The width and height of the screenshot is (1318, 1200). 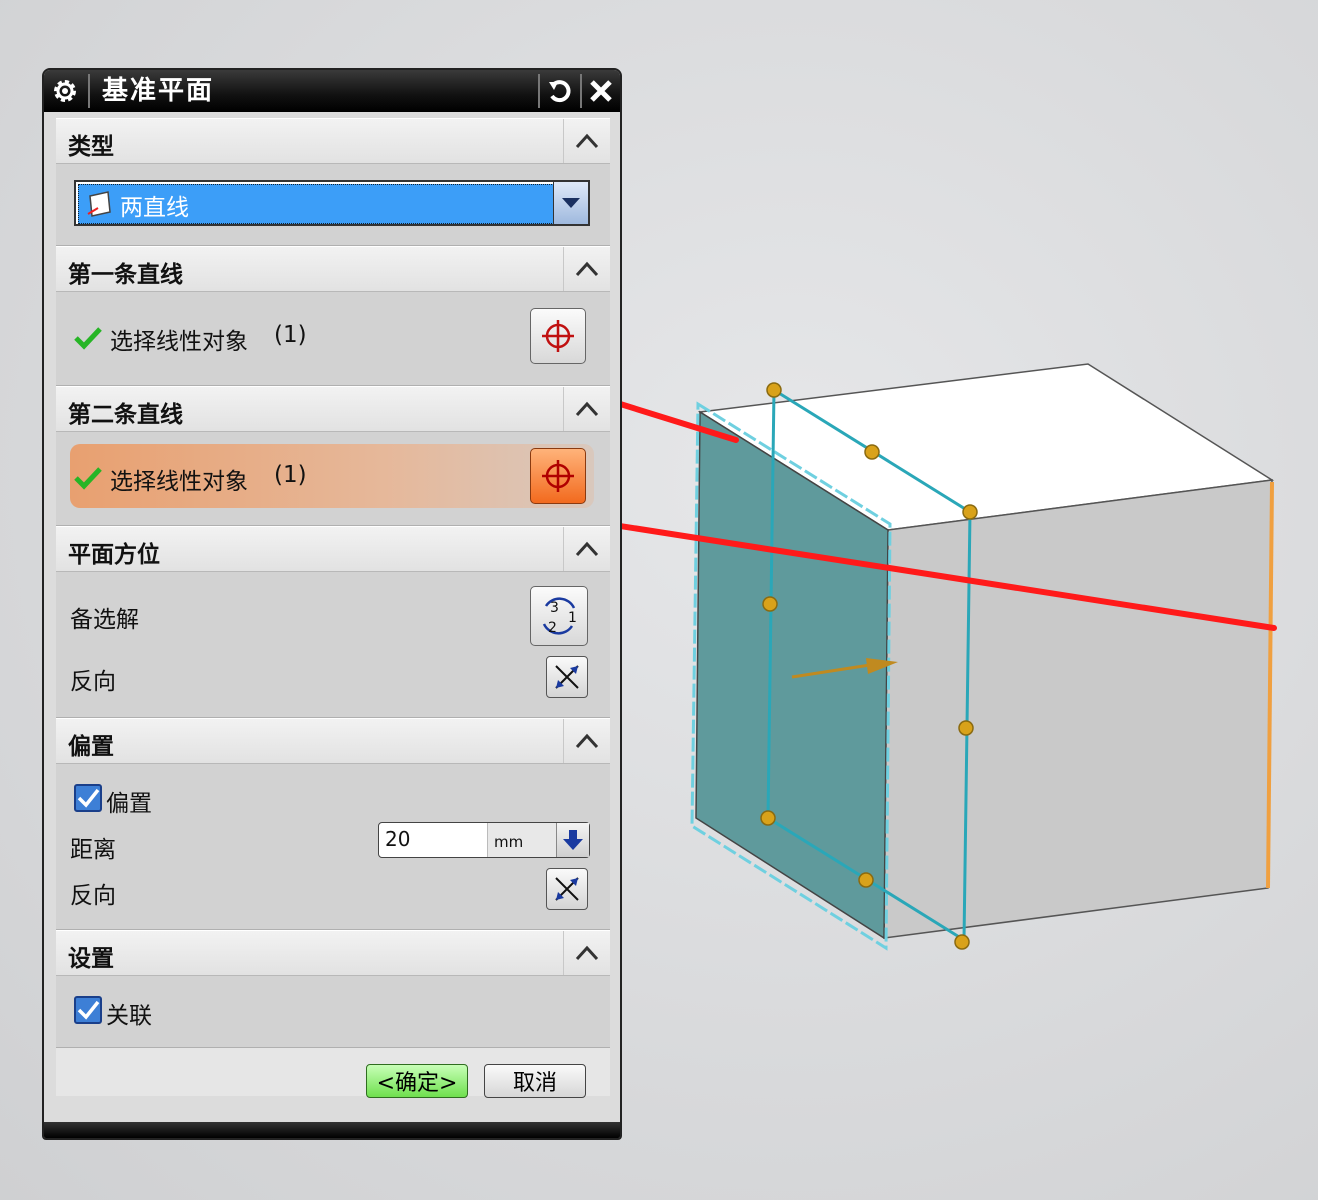 What do you see at coordinates (99, 204) in the screenshot?
I see `plane-type-icon` at bounding box center [99, 204].